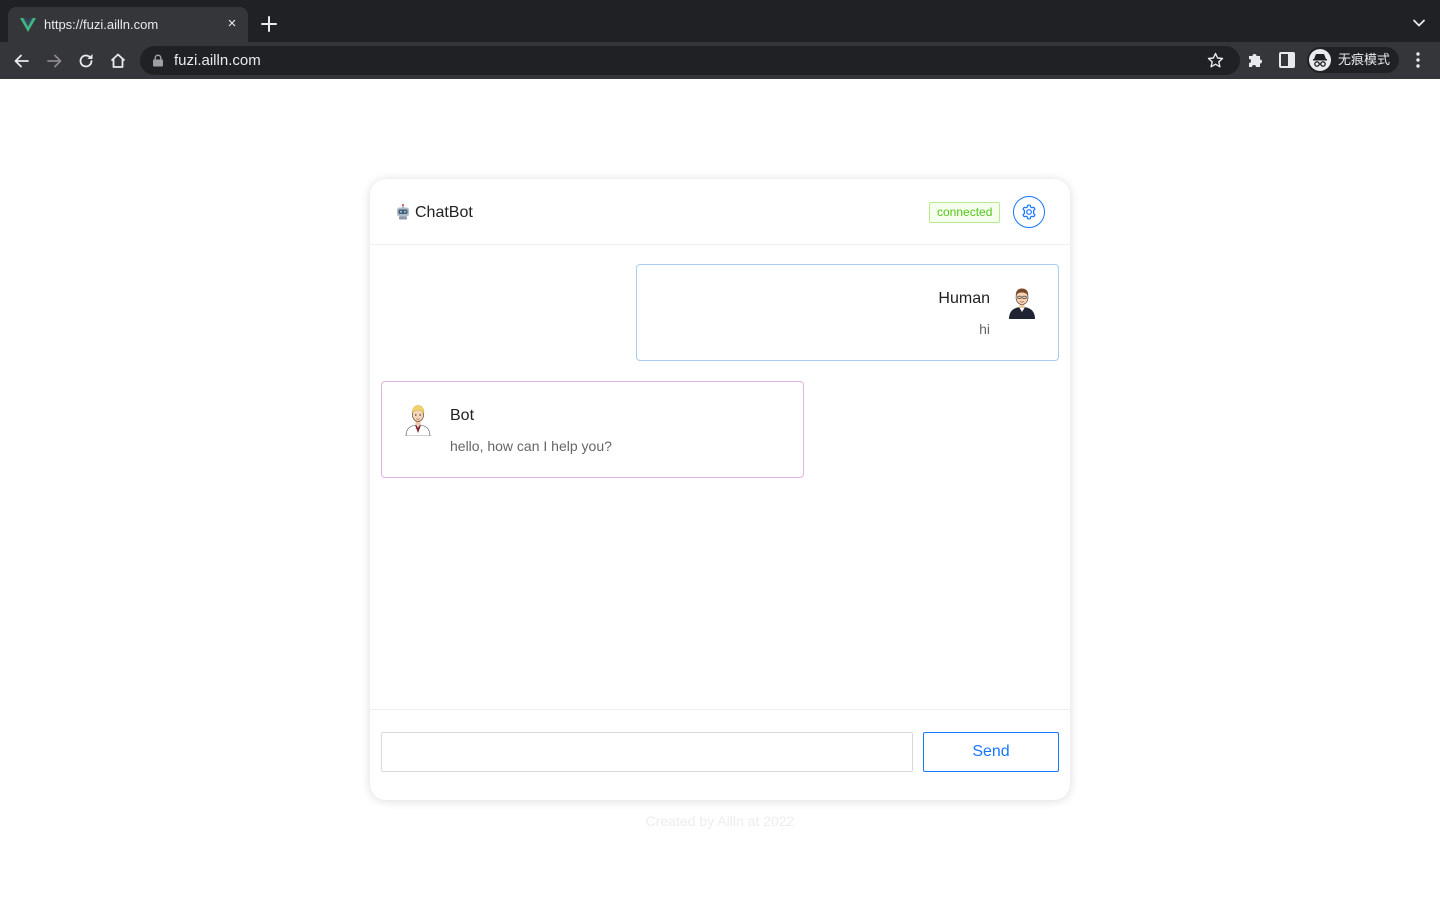  I want to click on side-panel-icon, so click(1287, 60).